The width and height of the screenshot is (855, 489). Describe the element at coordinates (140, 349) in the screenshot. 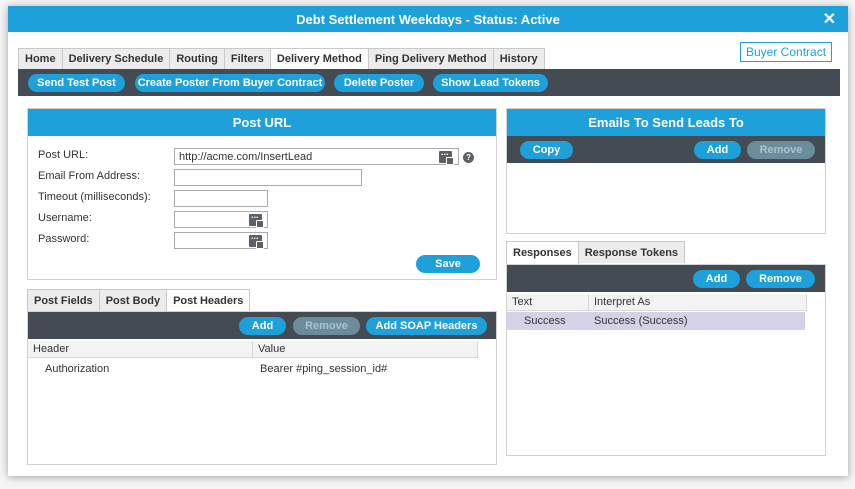

I see `column-header: Header` at that location.